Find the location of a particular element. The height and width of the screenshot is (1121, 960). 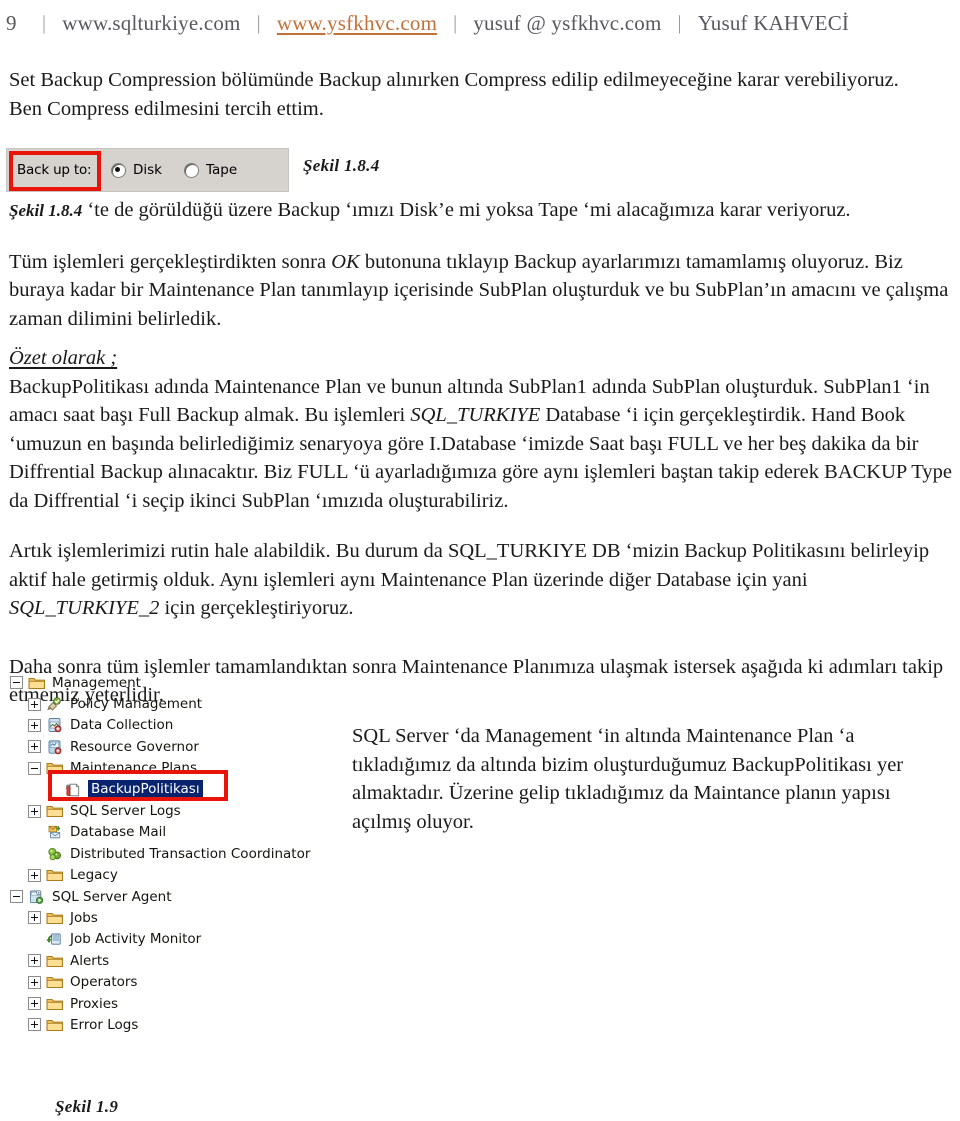

tree-item-sql-server-logs: SQL Server Logs is located at coordinates (175, 810).